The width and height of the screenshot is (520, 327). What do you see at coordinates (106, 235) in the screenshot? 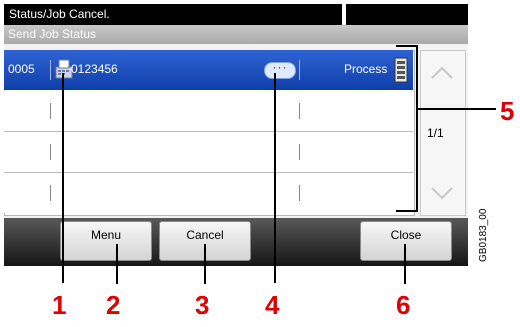
I see `menu-label: Menu` at bounding box center [106, 235].